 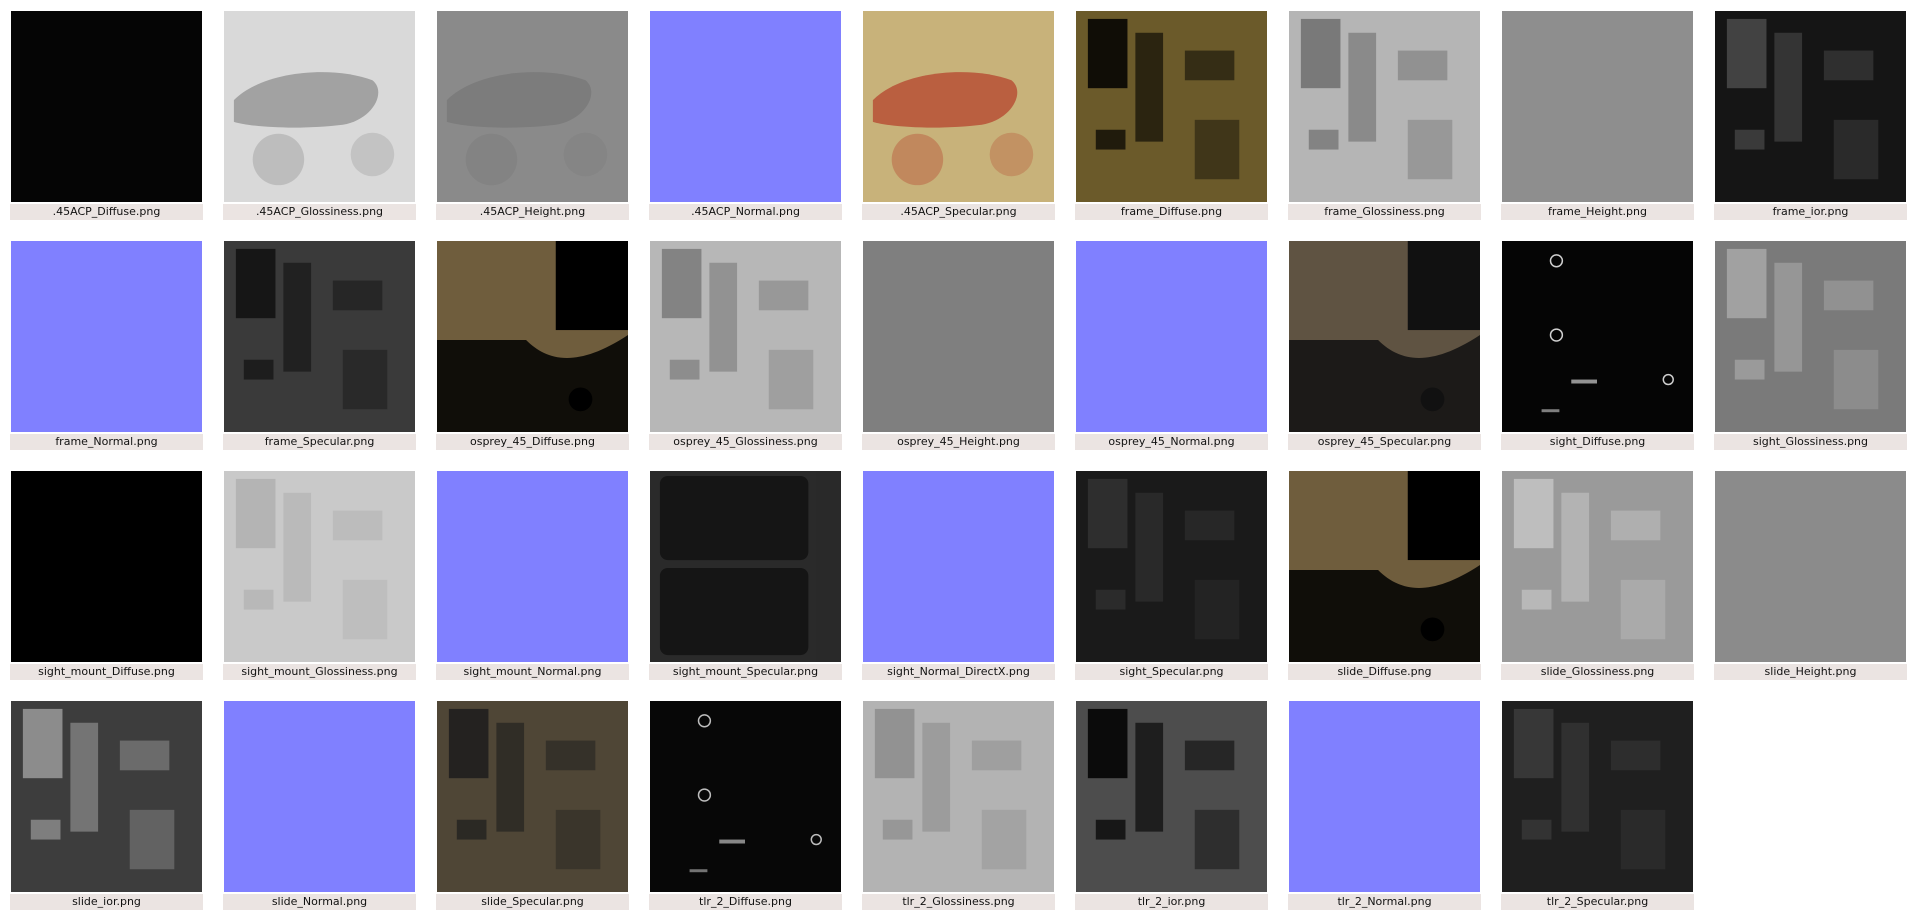 I want to click on file-thumbnail: tlr_2_Normal.png, so click(x=1384, y=805).